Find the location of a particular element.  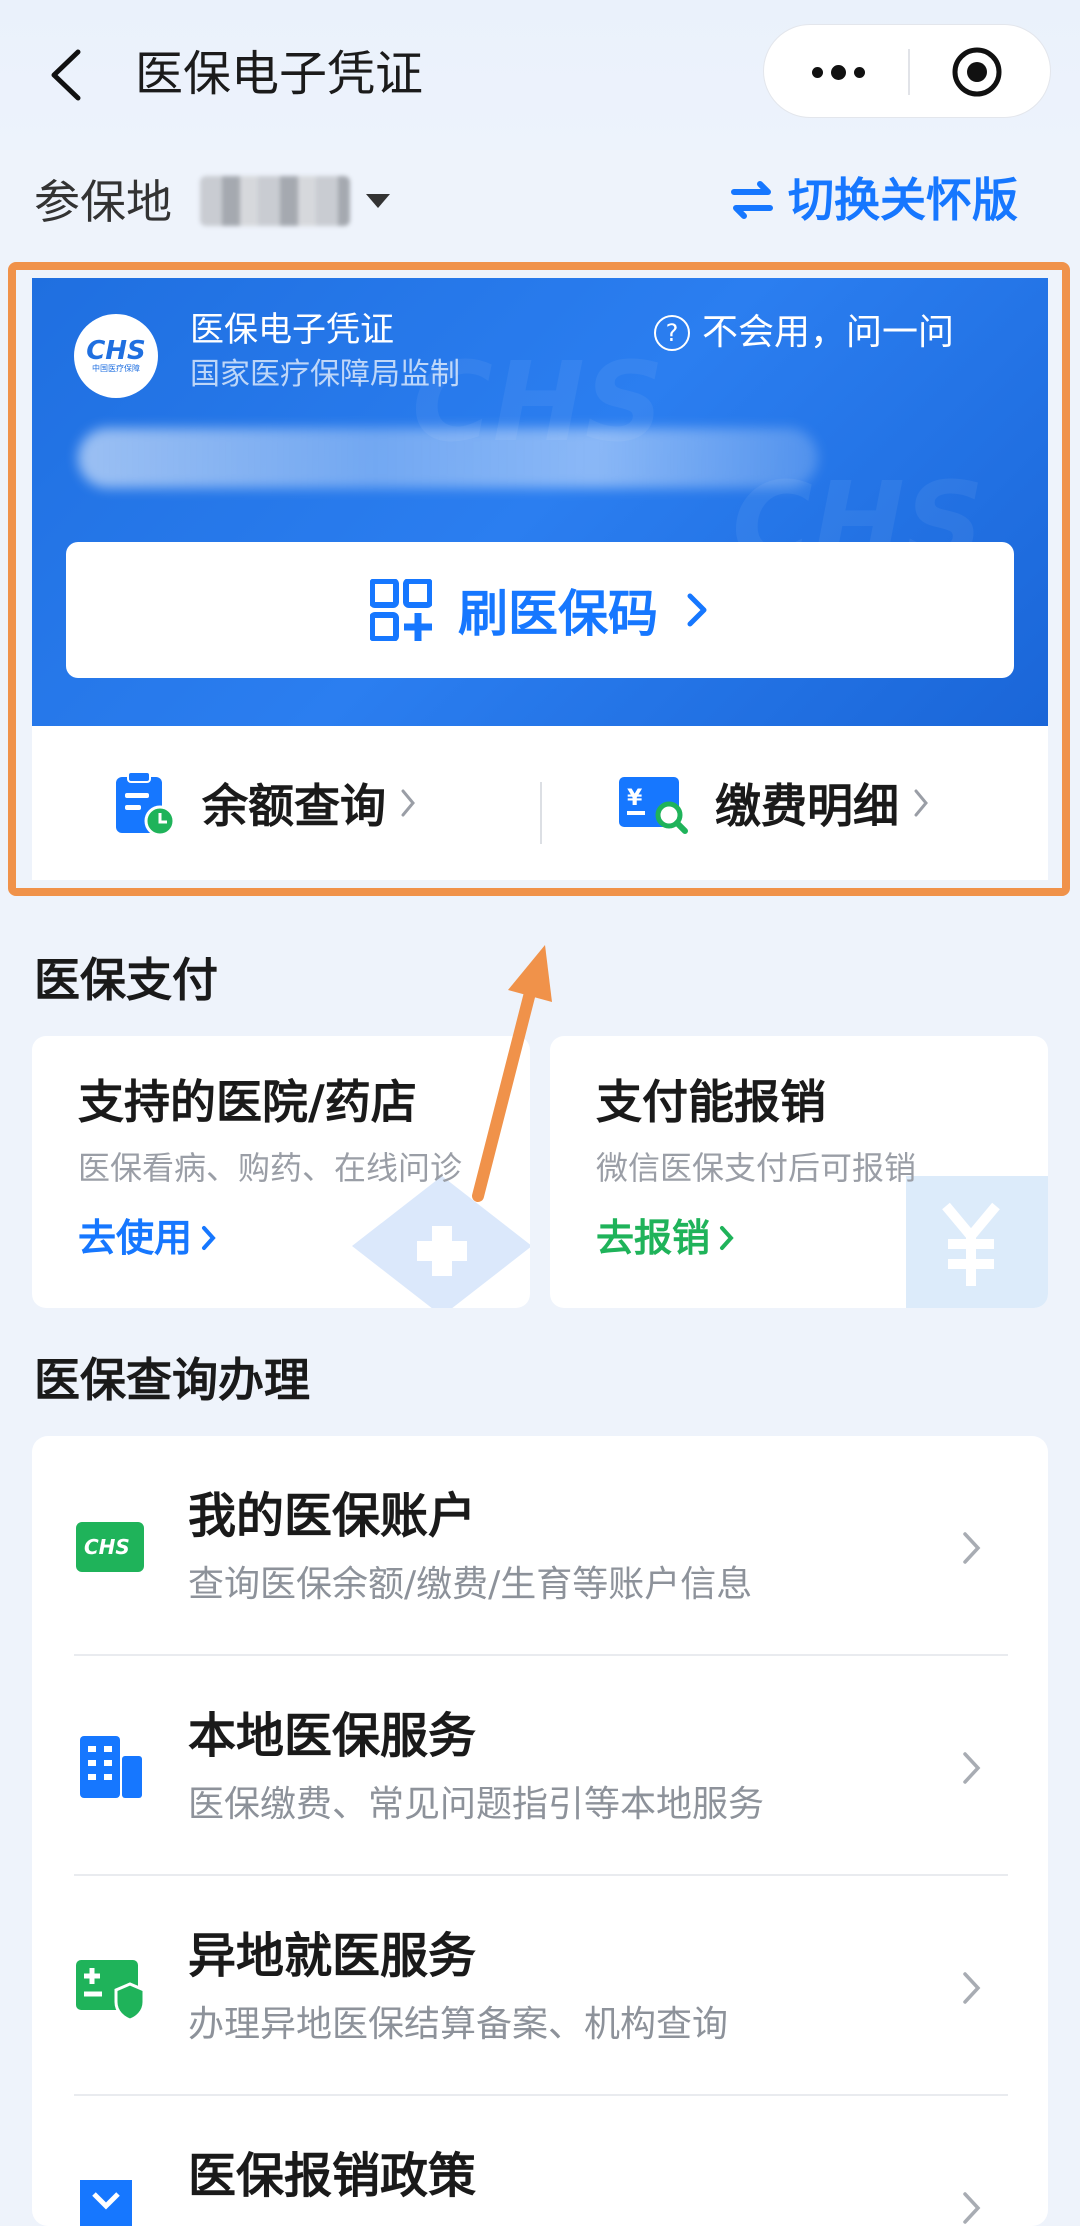

list-item-title: 我的医保账户 is located at coordinates (332, 1516).